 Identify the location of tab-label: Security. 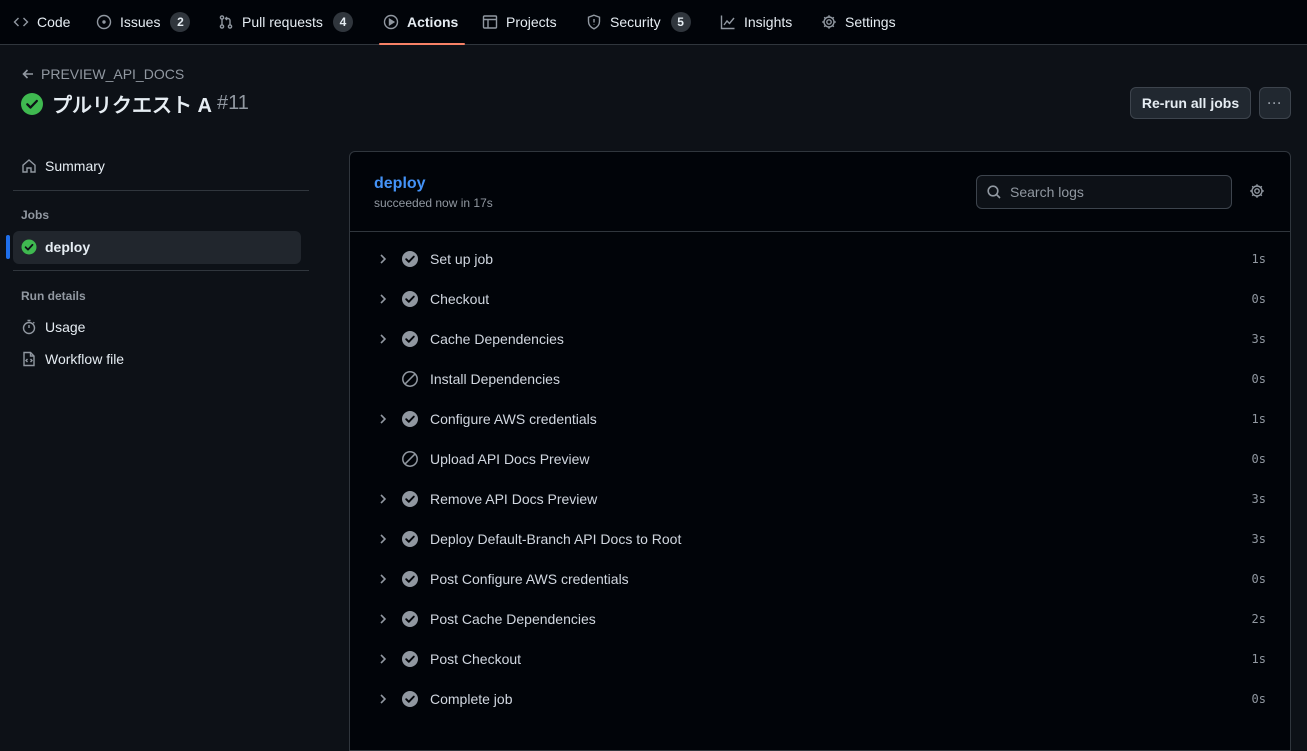
(635, 22).